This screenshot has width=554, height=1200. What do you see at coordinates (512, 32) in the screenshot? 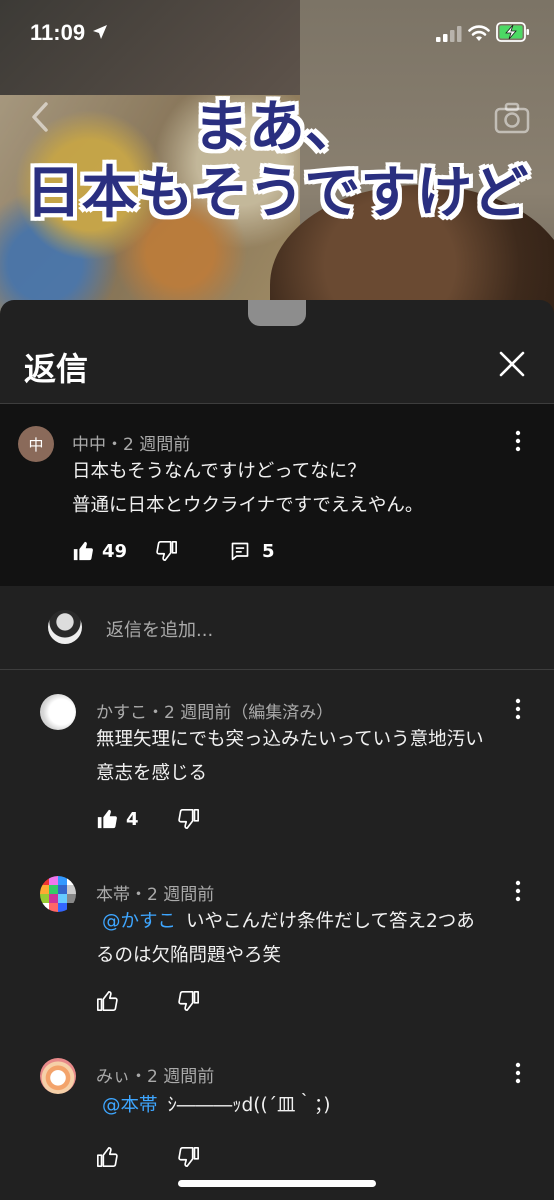
I see `battery-charging-icon` at bounding box center [512, 32].